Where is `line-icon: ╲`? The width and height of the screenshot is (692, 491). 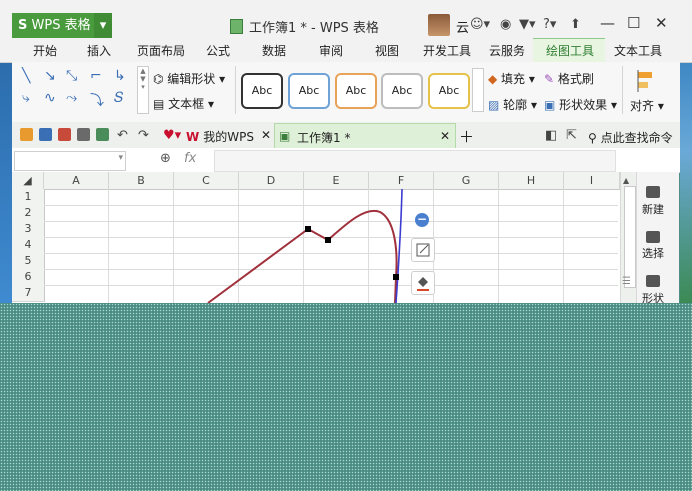 line-icon: ╲ is located at coordinates (26, 76).